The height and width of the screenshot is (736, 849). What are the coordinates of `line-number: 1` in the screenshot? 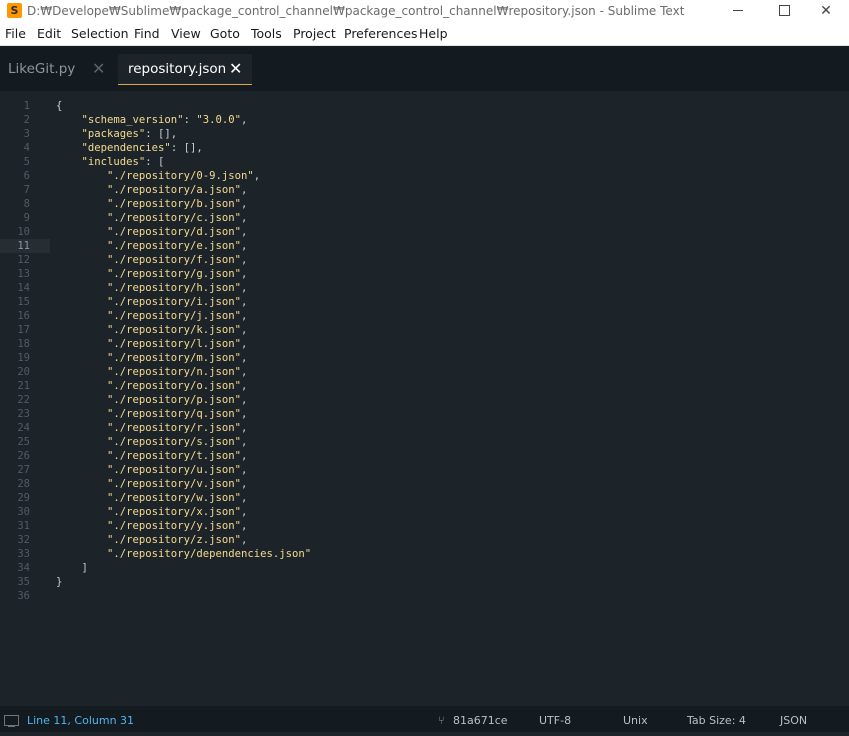 It's located at (26, 106).